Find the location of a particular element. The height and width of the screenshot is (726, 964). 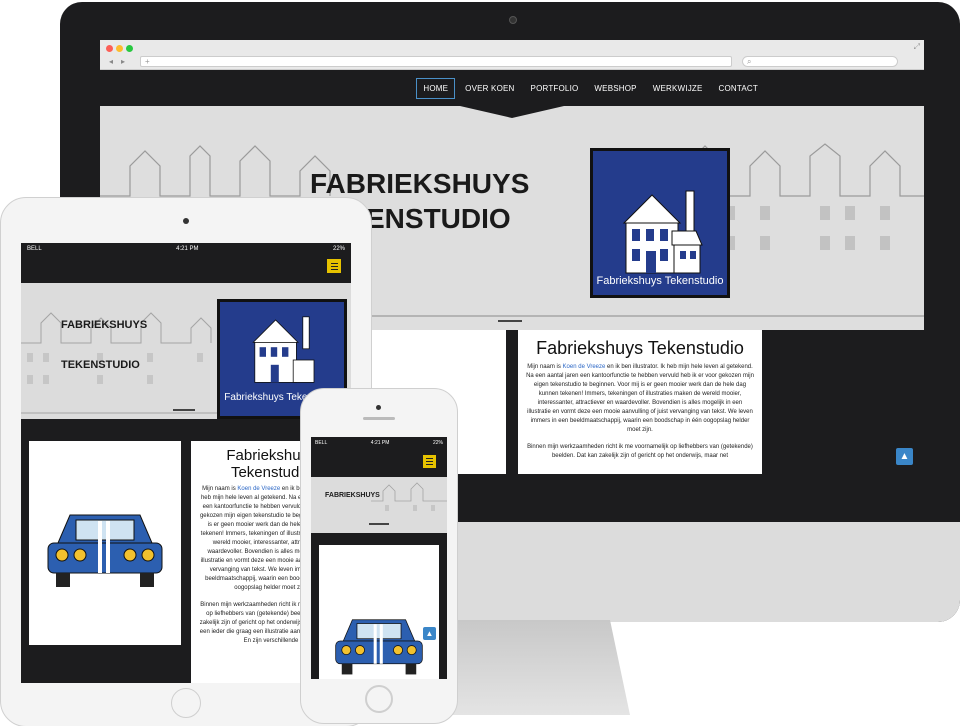

phone-hero: FABRIEKSHUYS is located at coordinates (379, 505).